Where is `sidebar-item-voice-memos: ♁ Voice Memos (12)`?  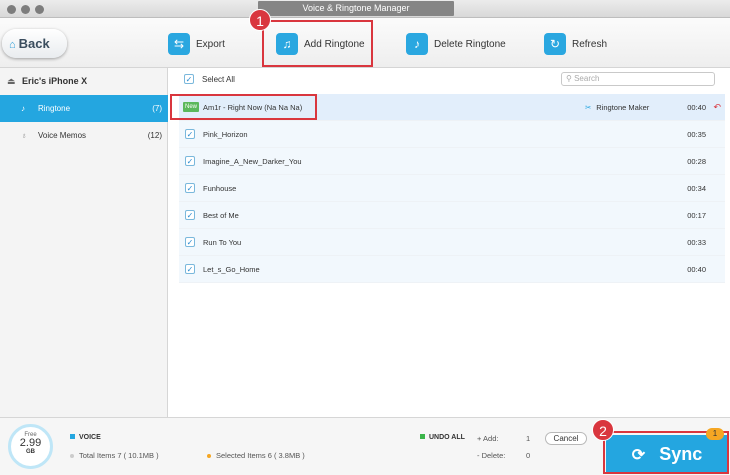
sidebar-item-voice-memos: ♁ Voice Memos (12) is located at coordinates (84, 135).